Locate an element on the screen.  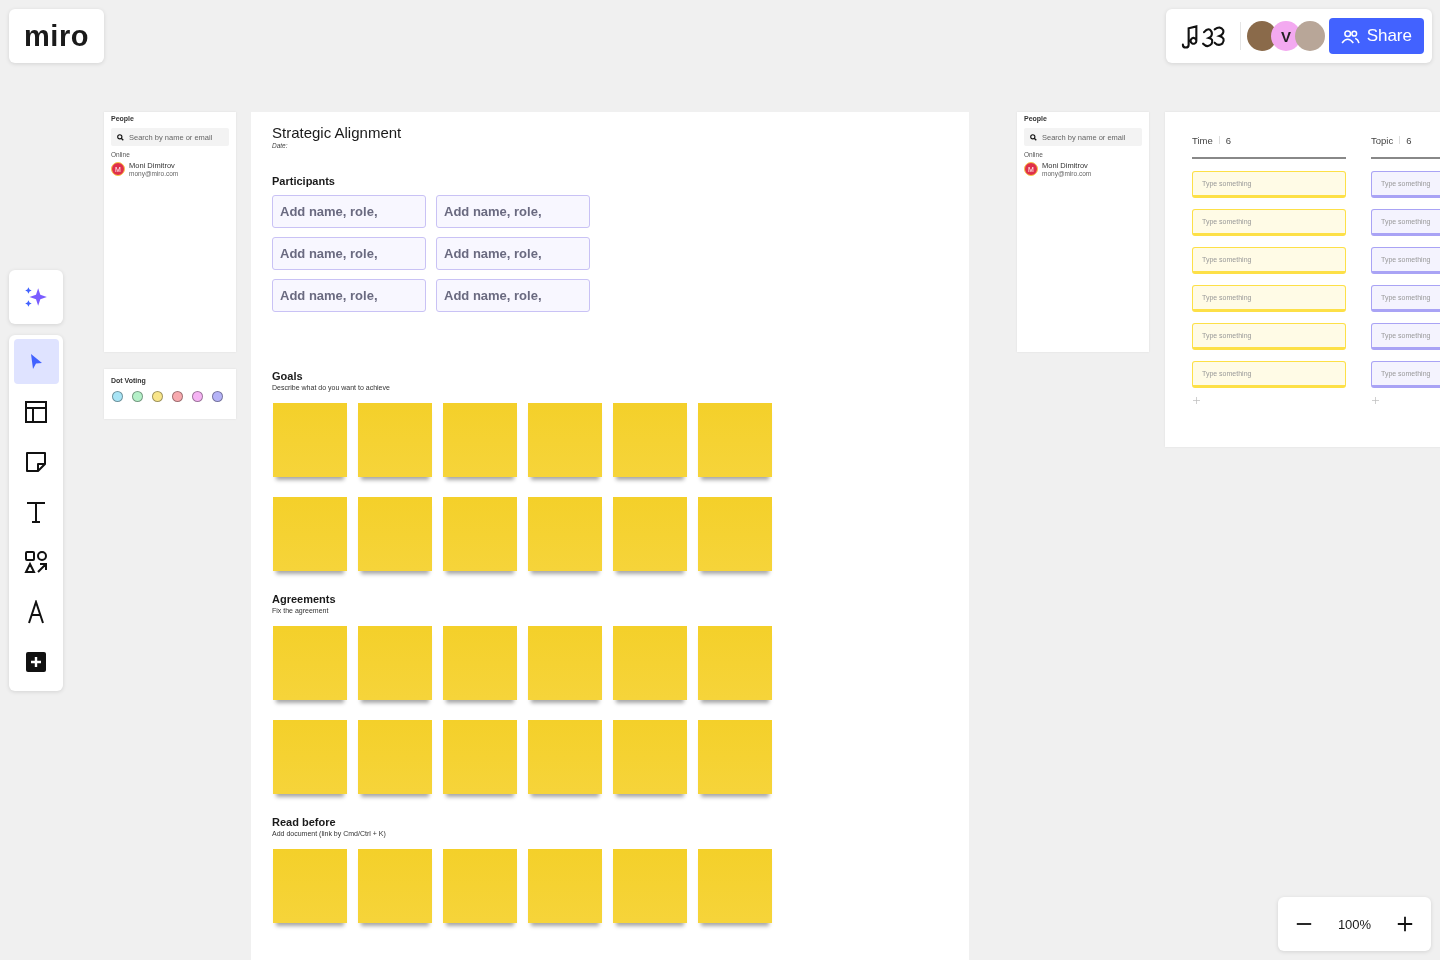
logo: miro is located at coordinates (56, 36).